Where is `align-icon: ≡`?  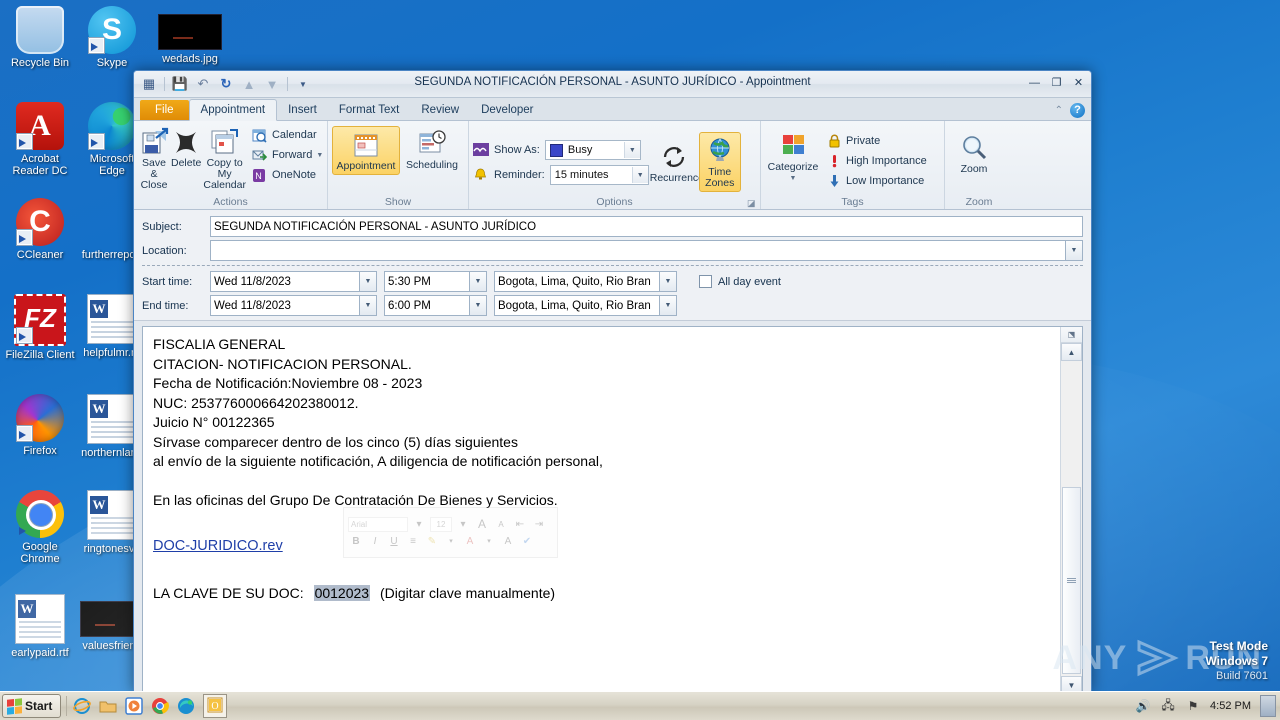
align-icon: ≡ is located at coordinates (413, 541).